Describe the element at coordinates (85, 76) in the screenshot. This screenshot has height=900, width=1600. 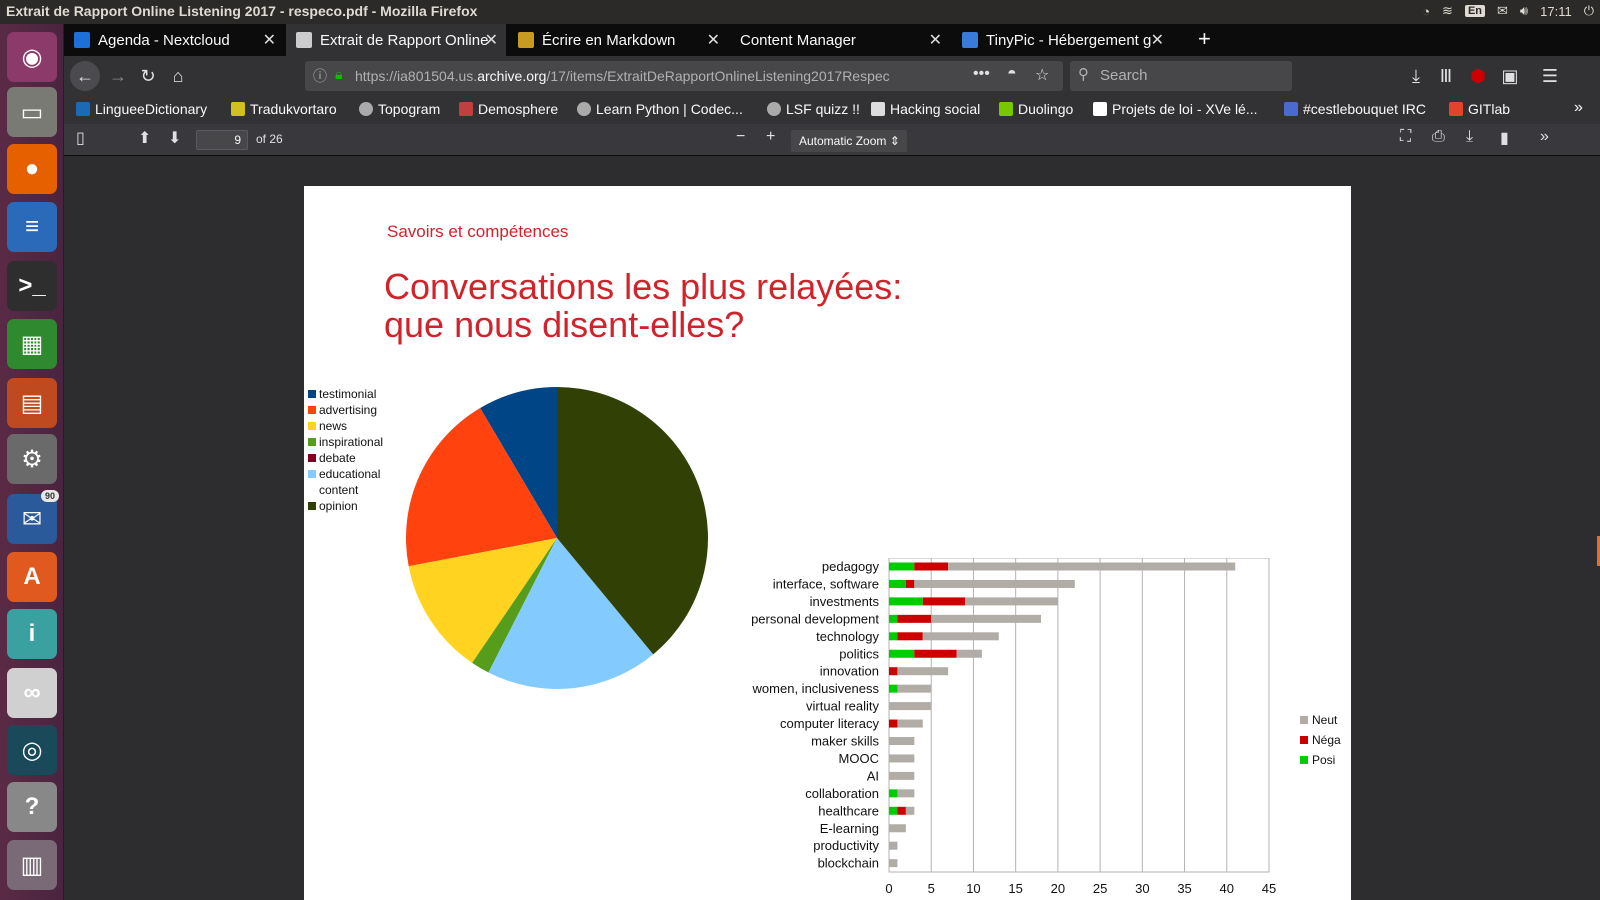
I see `back-button: ←` at that location.